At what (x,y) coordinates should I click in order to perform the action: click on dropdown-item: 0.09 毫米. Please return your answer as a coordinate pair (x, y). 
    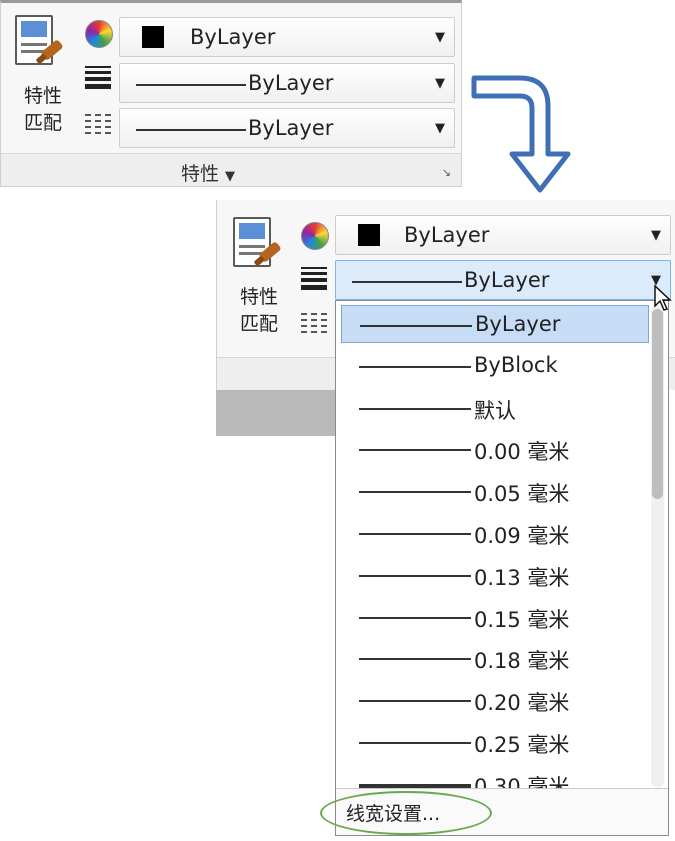
    Looking at the image, I should click on (495, 533).